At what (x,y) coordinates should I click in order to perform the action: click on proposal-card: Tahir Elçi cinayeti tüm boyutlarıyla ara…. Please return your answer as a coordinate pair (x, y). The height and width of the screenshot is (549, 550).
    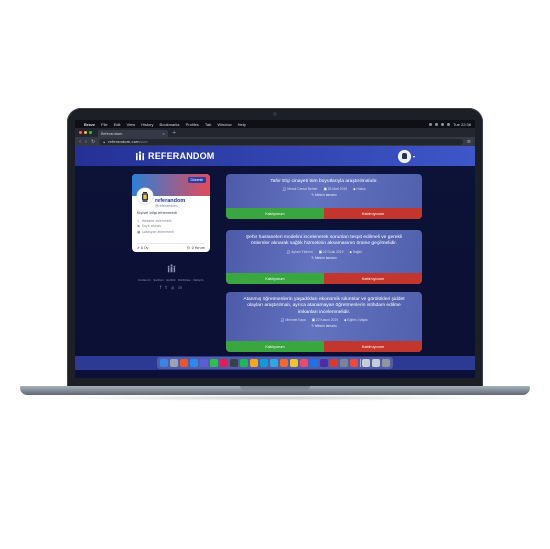
    Looking at the image, I should click on (324, 196).